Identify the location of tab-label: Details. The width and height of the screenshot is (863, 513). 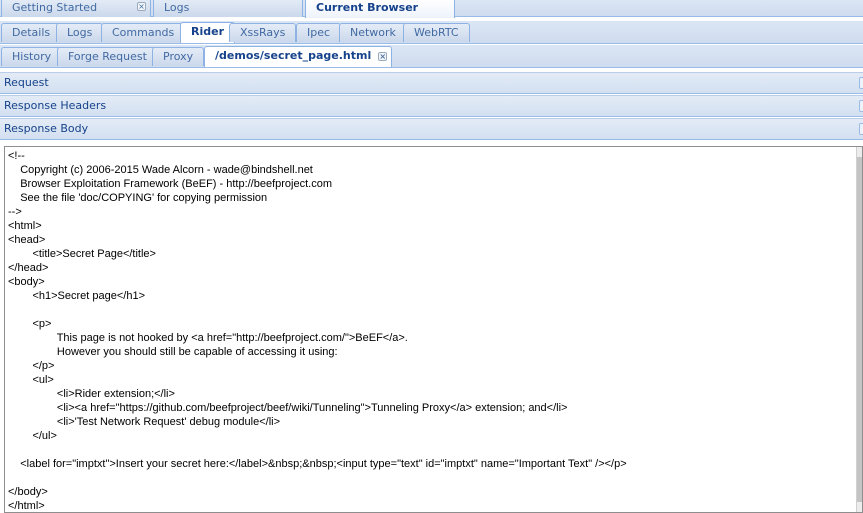
(31, 32).